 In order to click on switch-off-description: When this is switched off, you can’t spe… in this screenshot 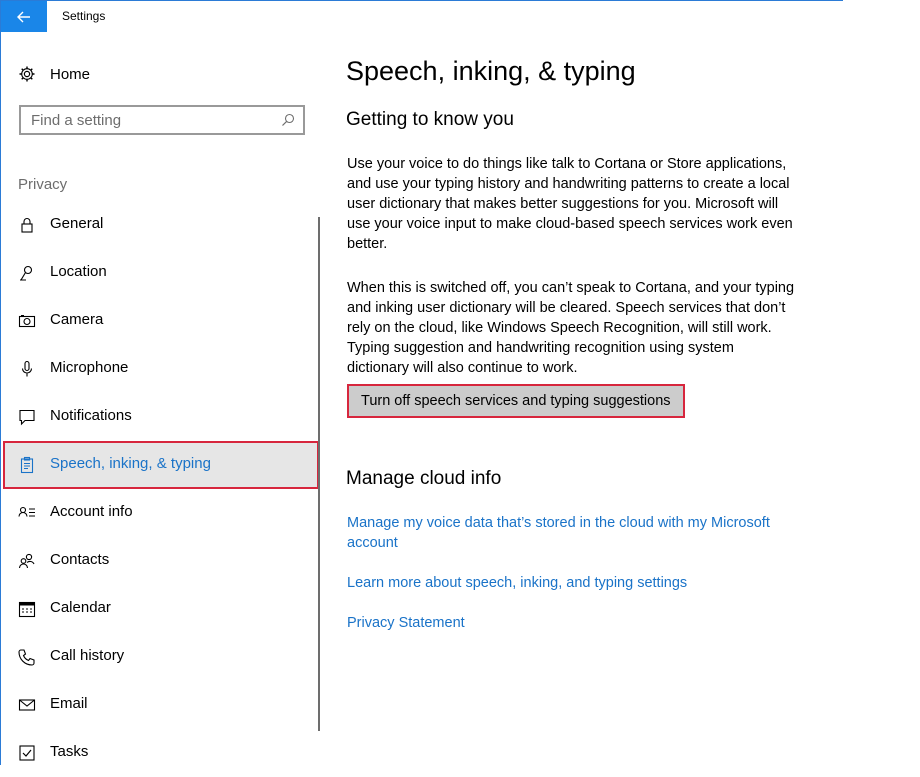, I will do `click(571, 328)`.